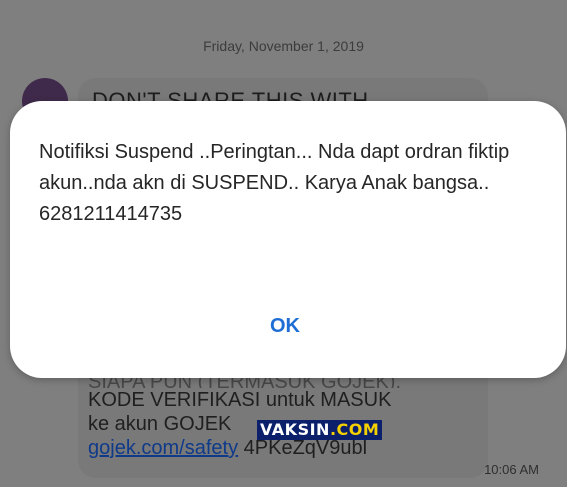 This screenshot has width=567, height=487. What do you see at coordinates (163, 448) in the screenshot?
I see `safety-link: gojek.com/safety` at bounding box center [163, 448].